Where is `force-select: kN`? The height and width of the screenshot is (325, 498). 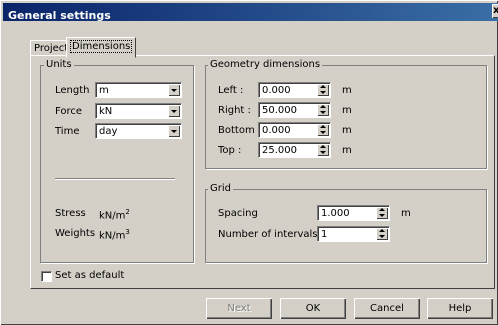
force-select: kN is located at coordinates (138, 111).